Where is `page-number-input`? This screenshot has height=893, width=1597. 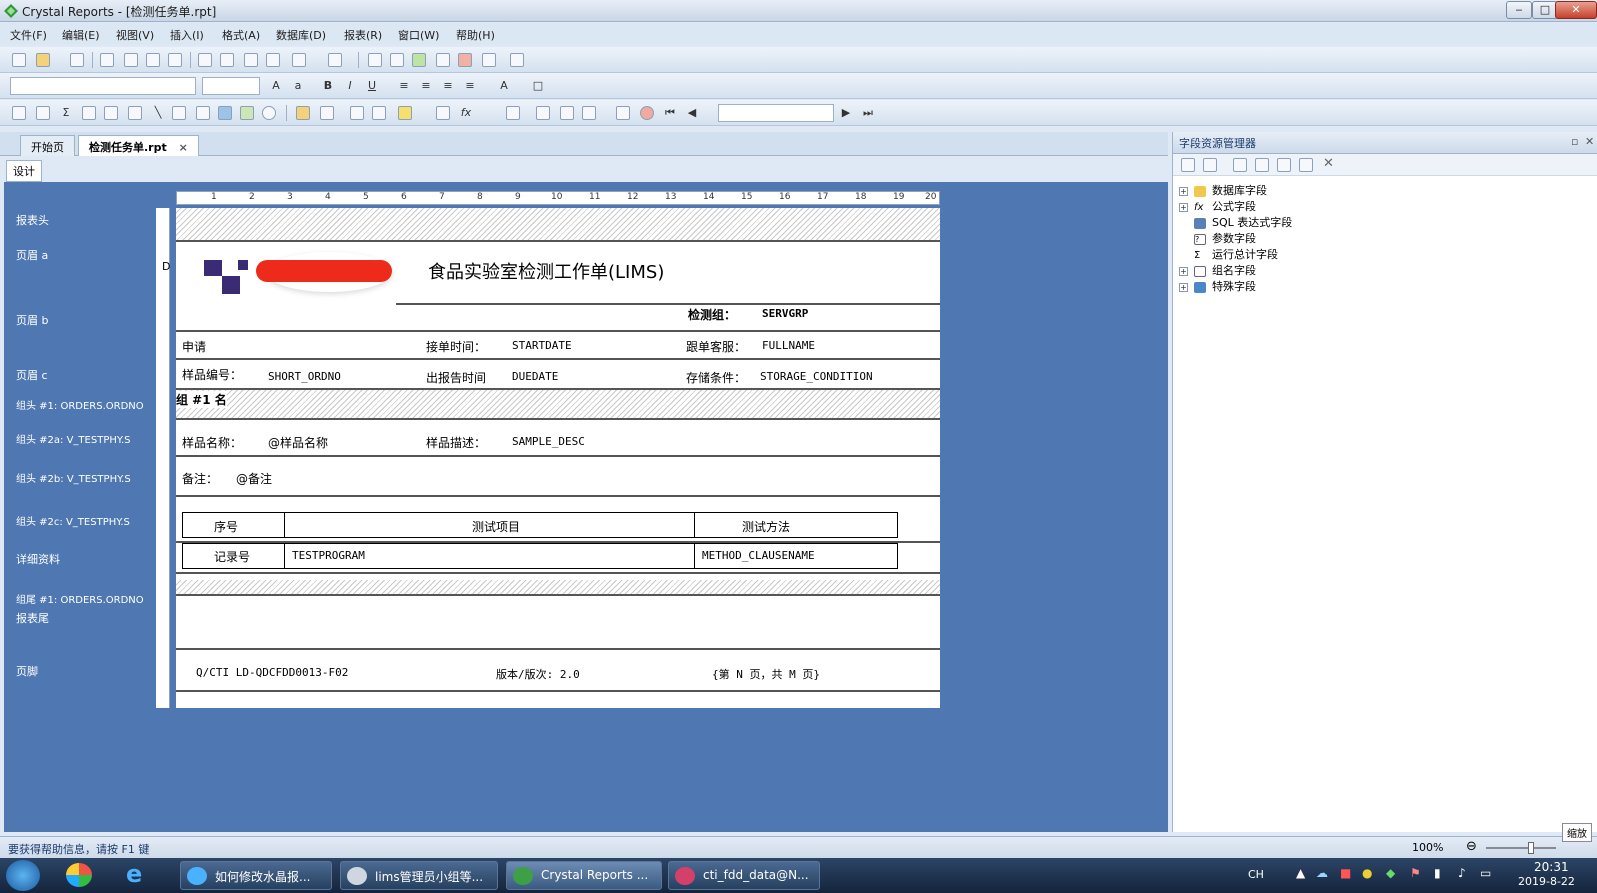 page-number-input is located at coordinates (776, 113).